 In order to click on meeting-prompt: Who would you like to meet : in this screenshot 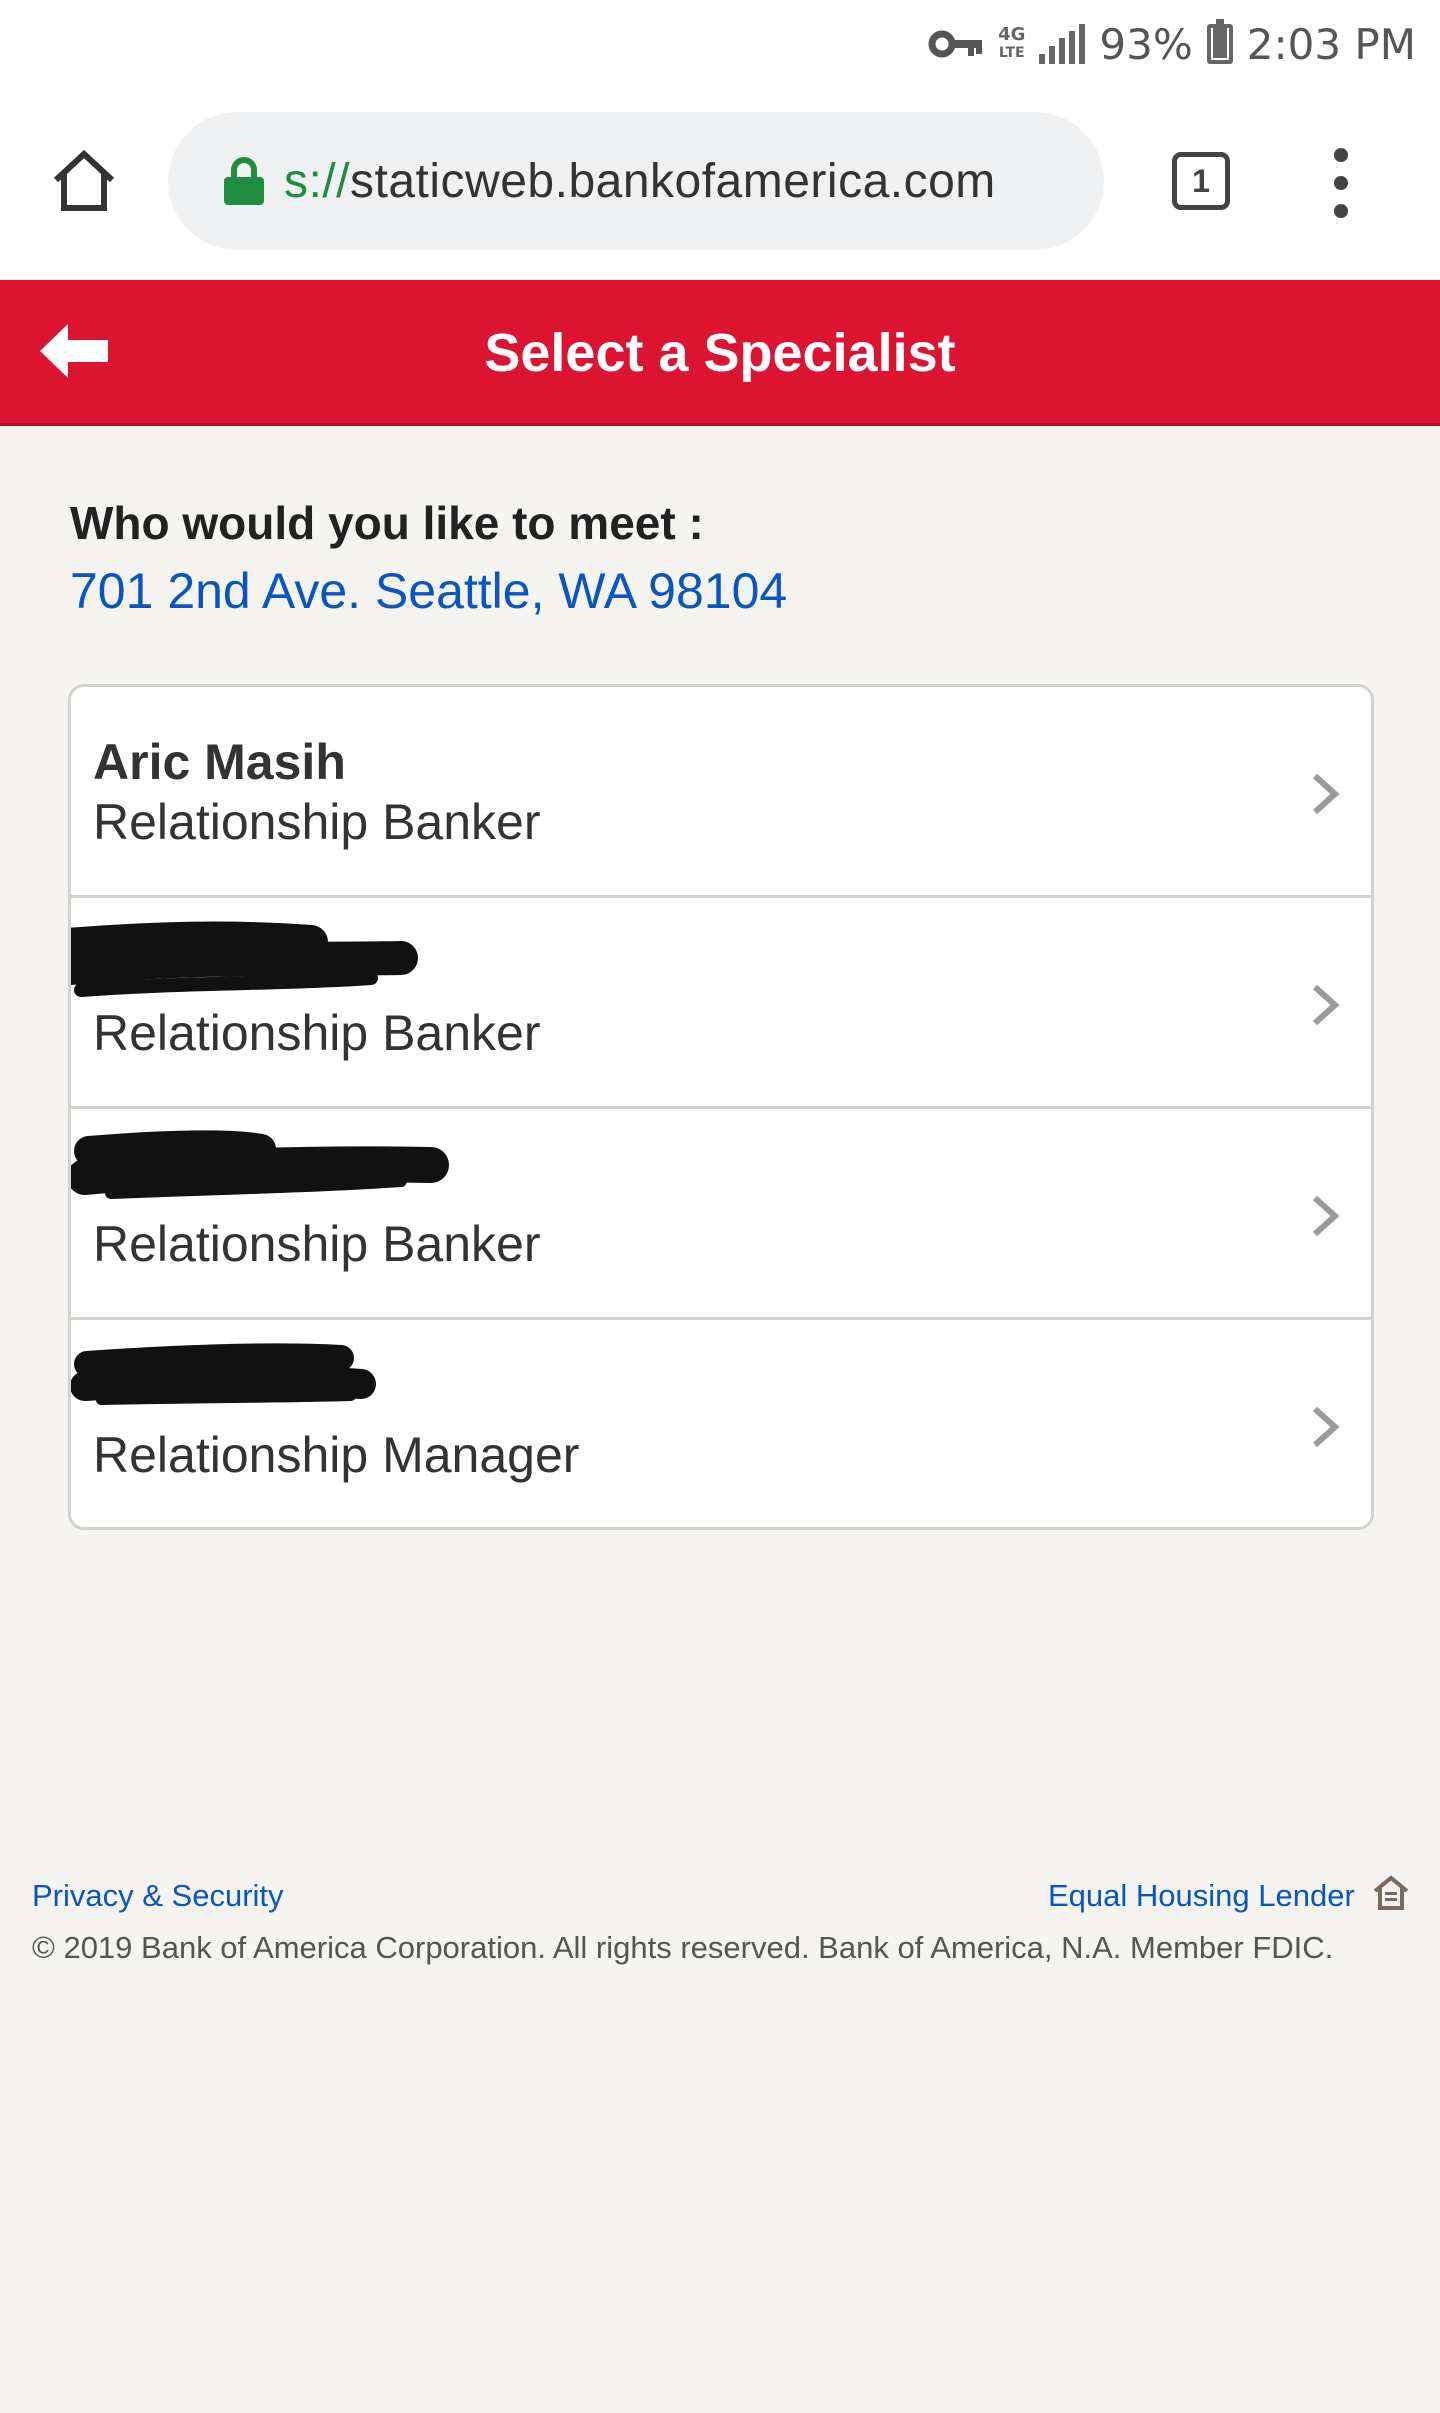, I will do `click(387, 523)`.